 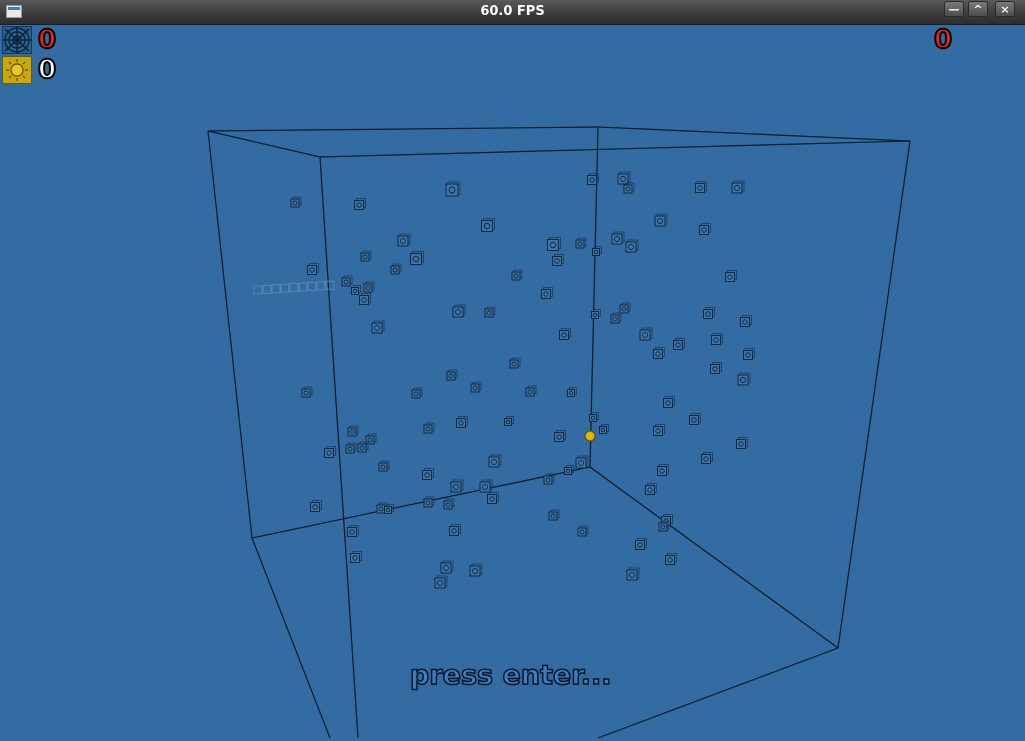 I want to click on minimize-button: —, so click(x=954, y=9).